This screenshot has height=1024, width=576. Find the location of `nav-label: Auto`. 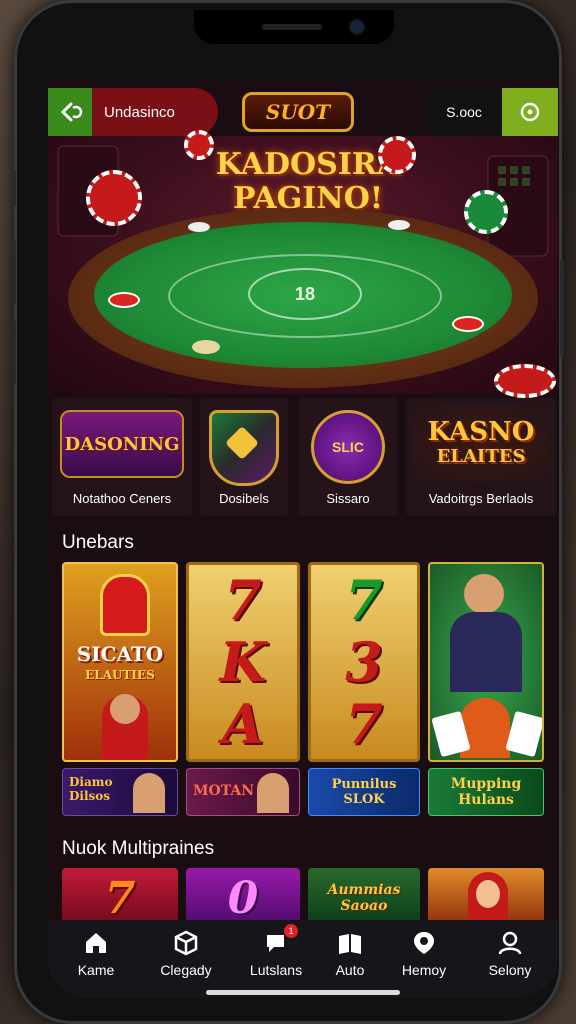

nav-label: Auto is located at coordinates (350, 970).